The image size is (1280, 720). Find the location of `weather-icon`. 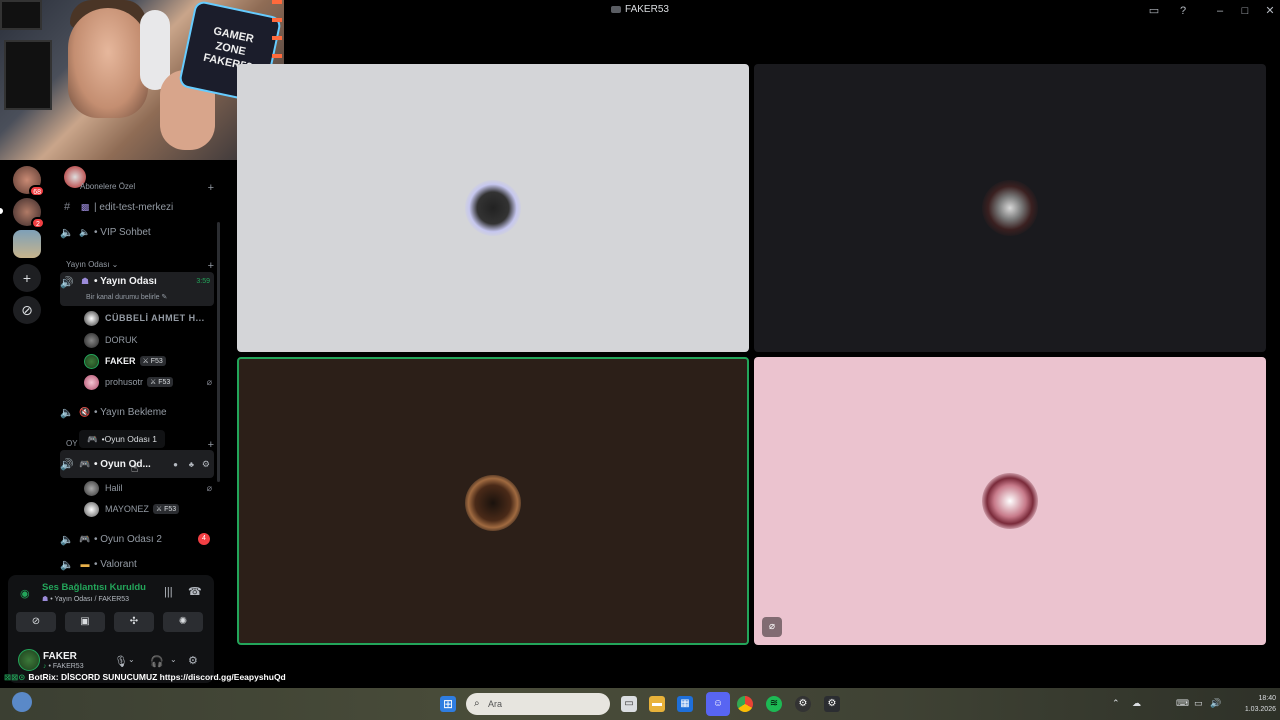

weather-icon is located at coordinates (22, 702).